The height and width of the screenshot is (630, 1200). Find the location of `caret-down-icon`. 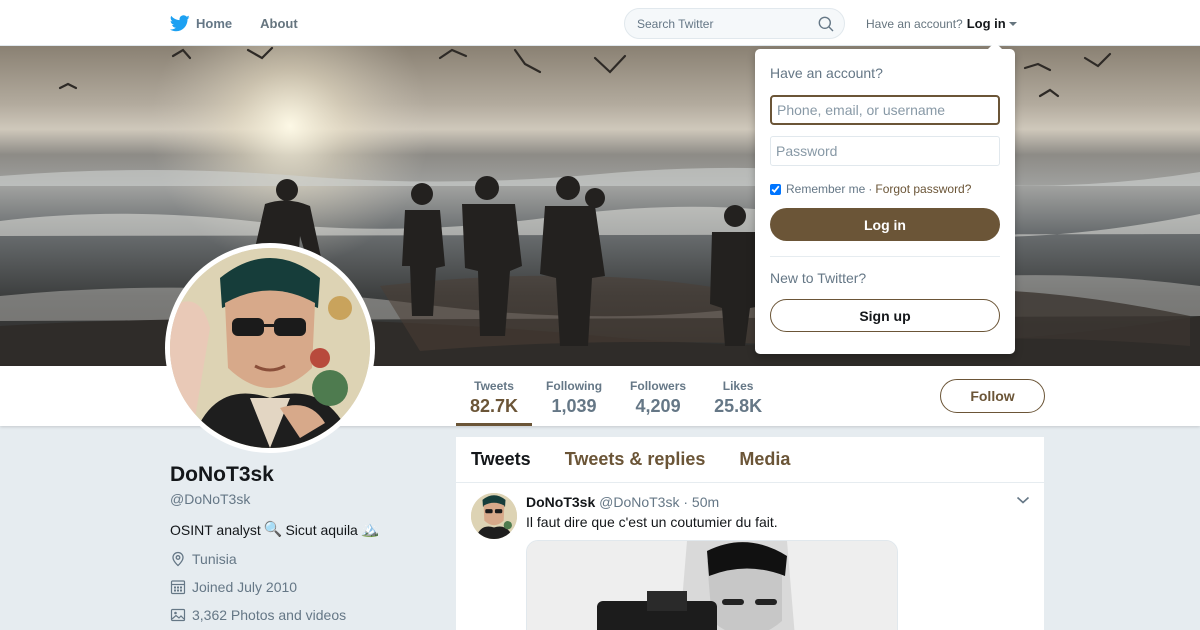

caret-down-icon is located at coordinates (1012, 24).